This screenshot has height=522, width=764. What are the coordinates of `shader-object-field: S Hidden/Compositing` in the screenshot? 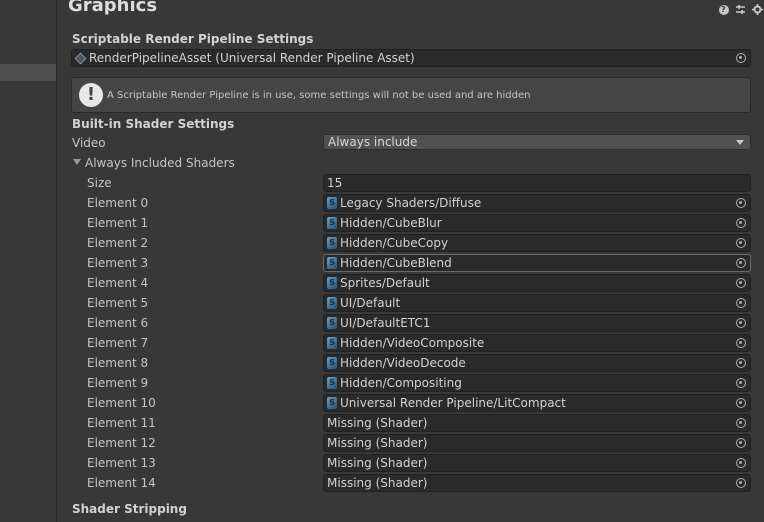 It's located at (537, 383).